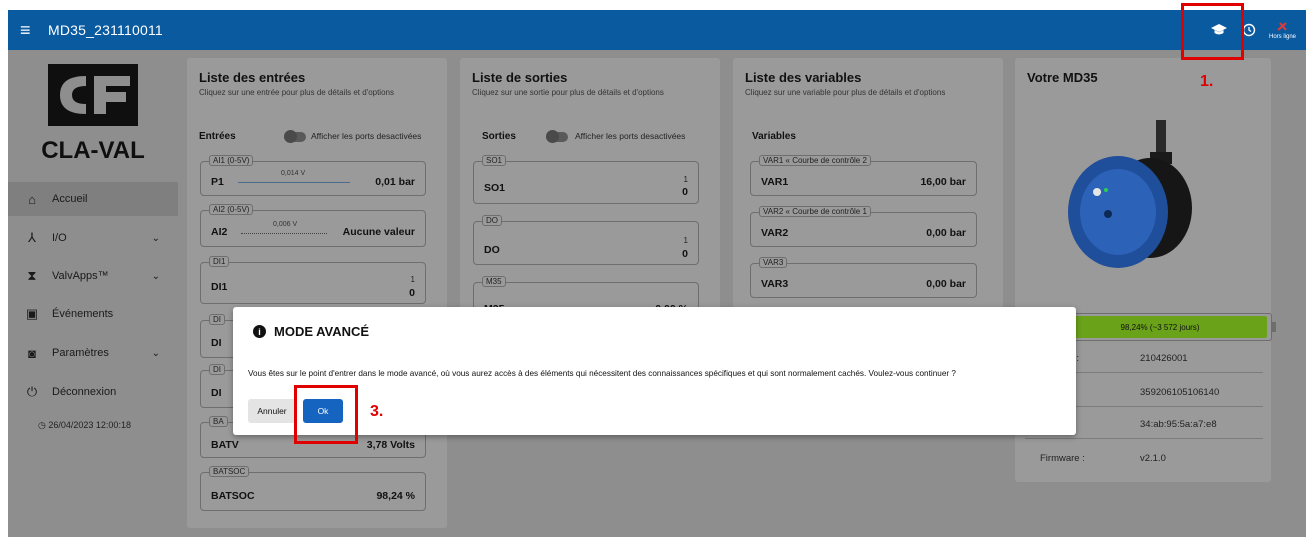 Image resolution: width=1311 pixels, height=537 pixels. I want to click on port-name: DI1, so click(219, 287).